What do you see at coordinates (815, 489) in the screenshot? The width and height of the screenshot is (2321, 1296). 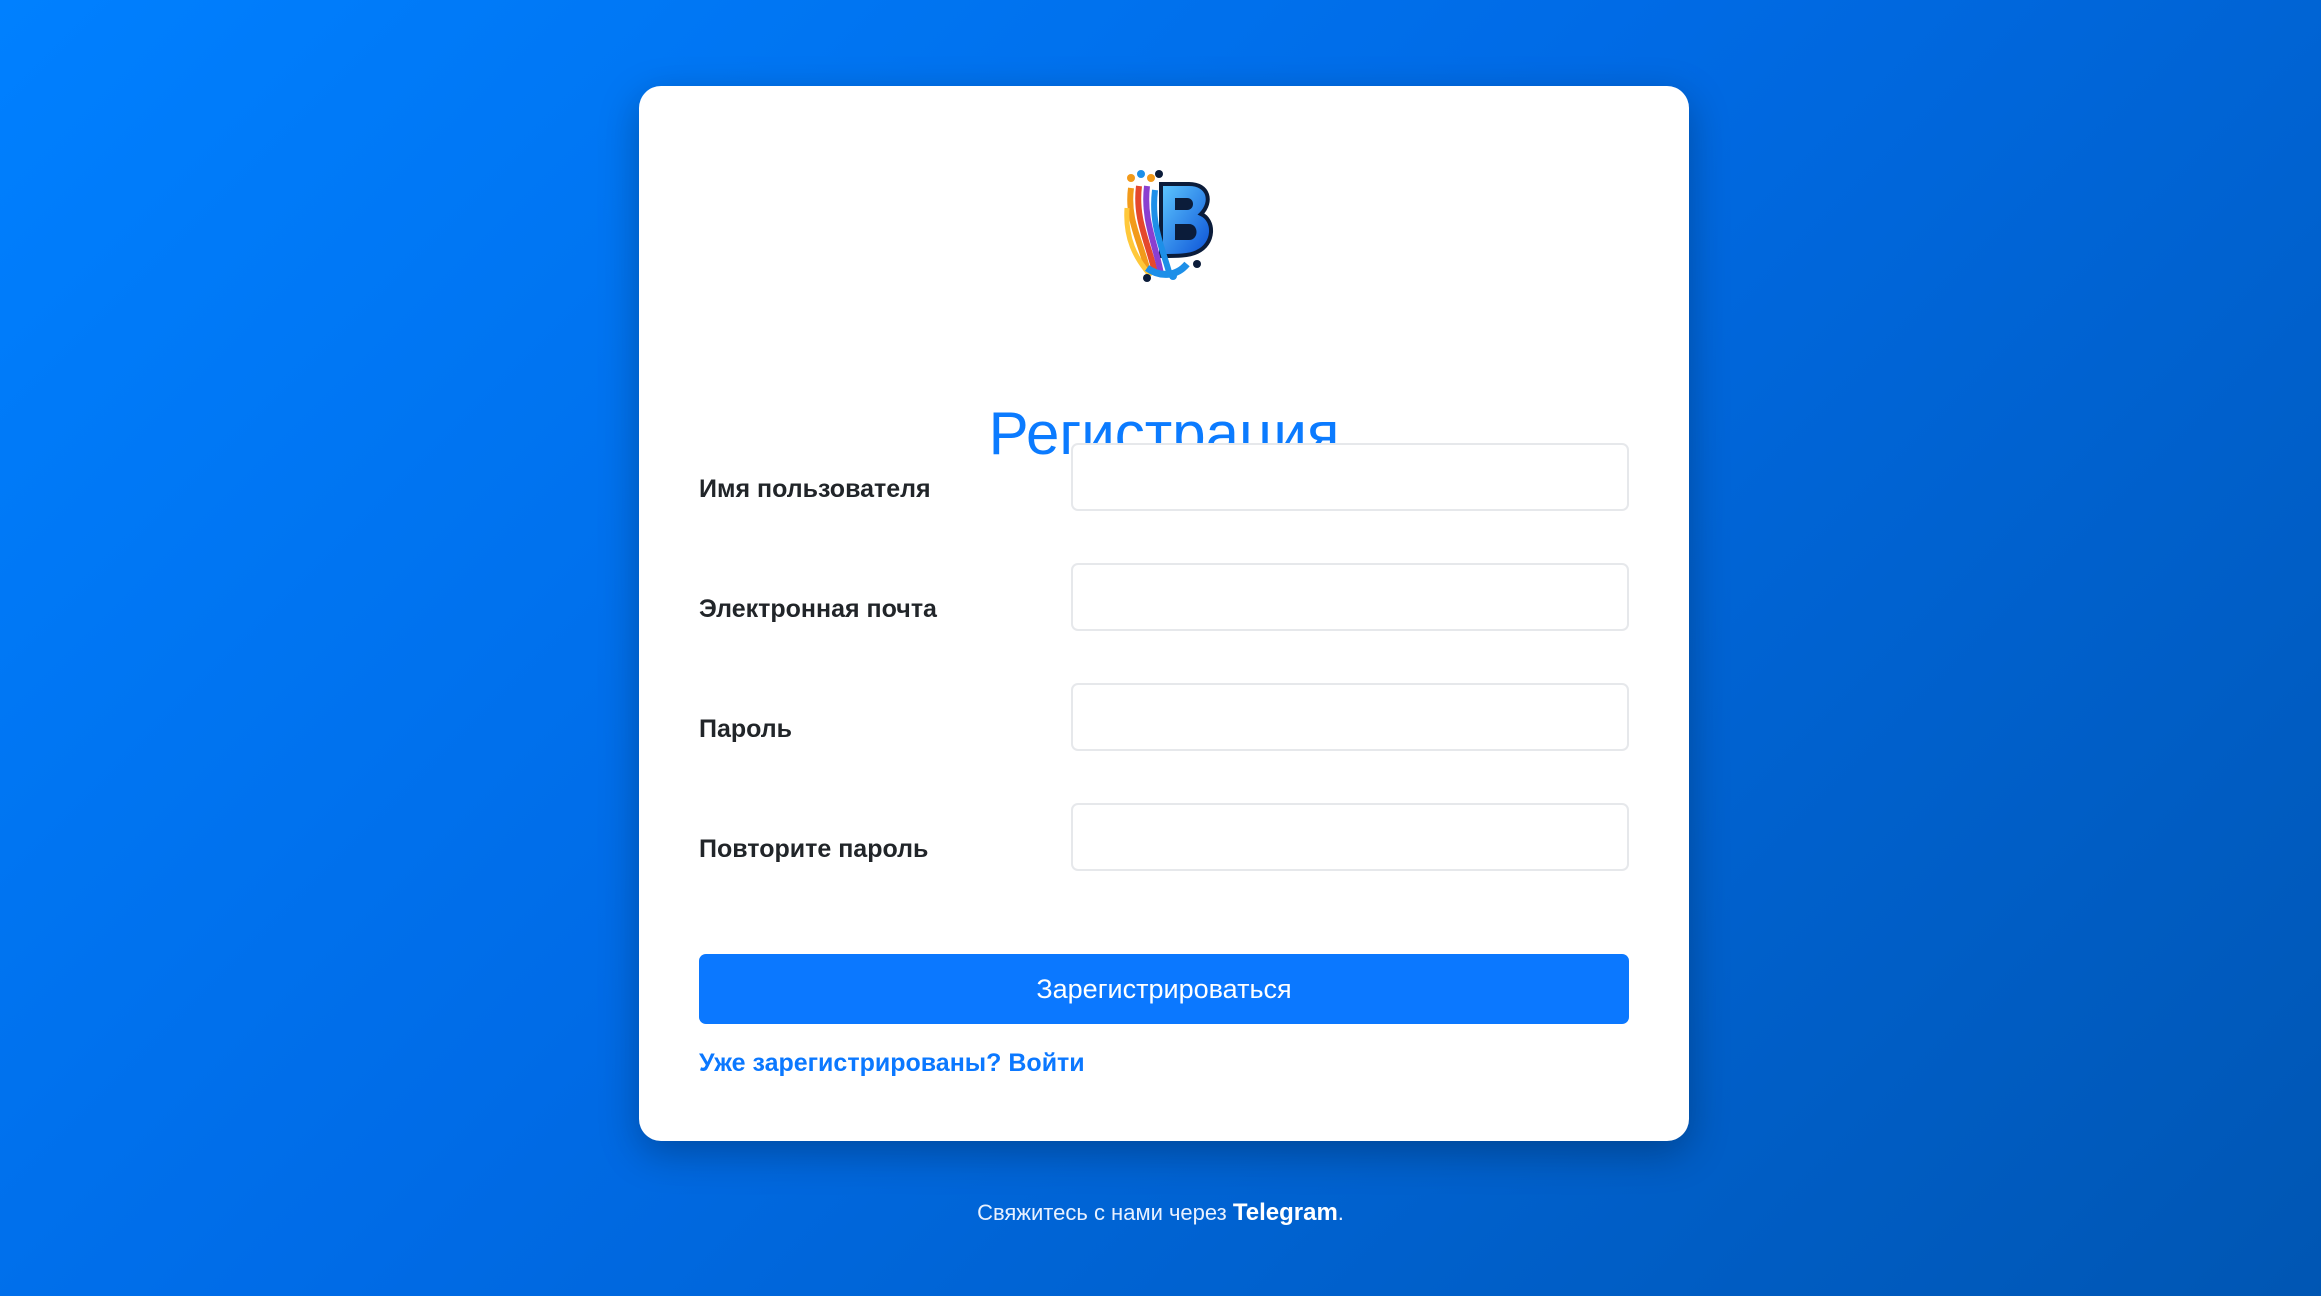 I see `username-label: Имя пользователя` at bounding box center [815, 489].